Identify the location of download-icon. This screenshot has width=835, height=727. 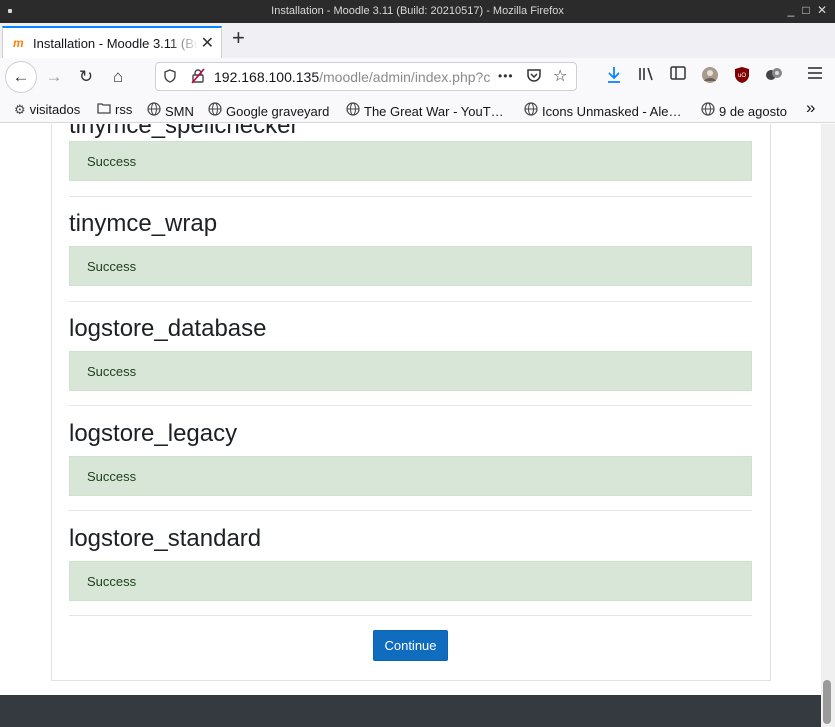
(614, 77).